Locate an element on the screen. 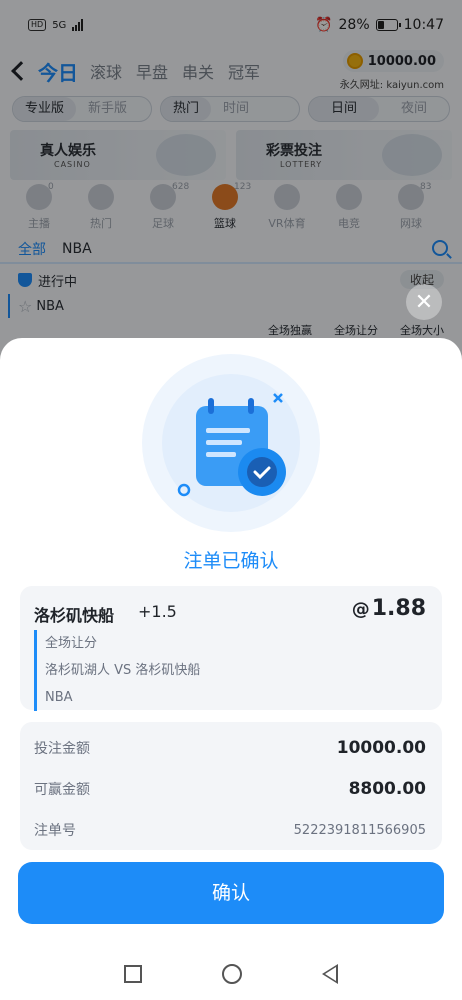  bet-odds: @1.88 is located at coordinates (389, 608).